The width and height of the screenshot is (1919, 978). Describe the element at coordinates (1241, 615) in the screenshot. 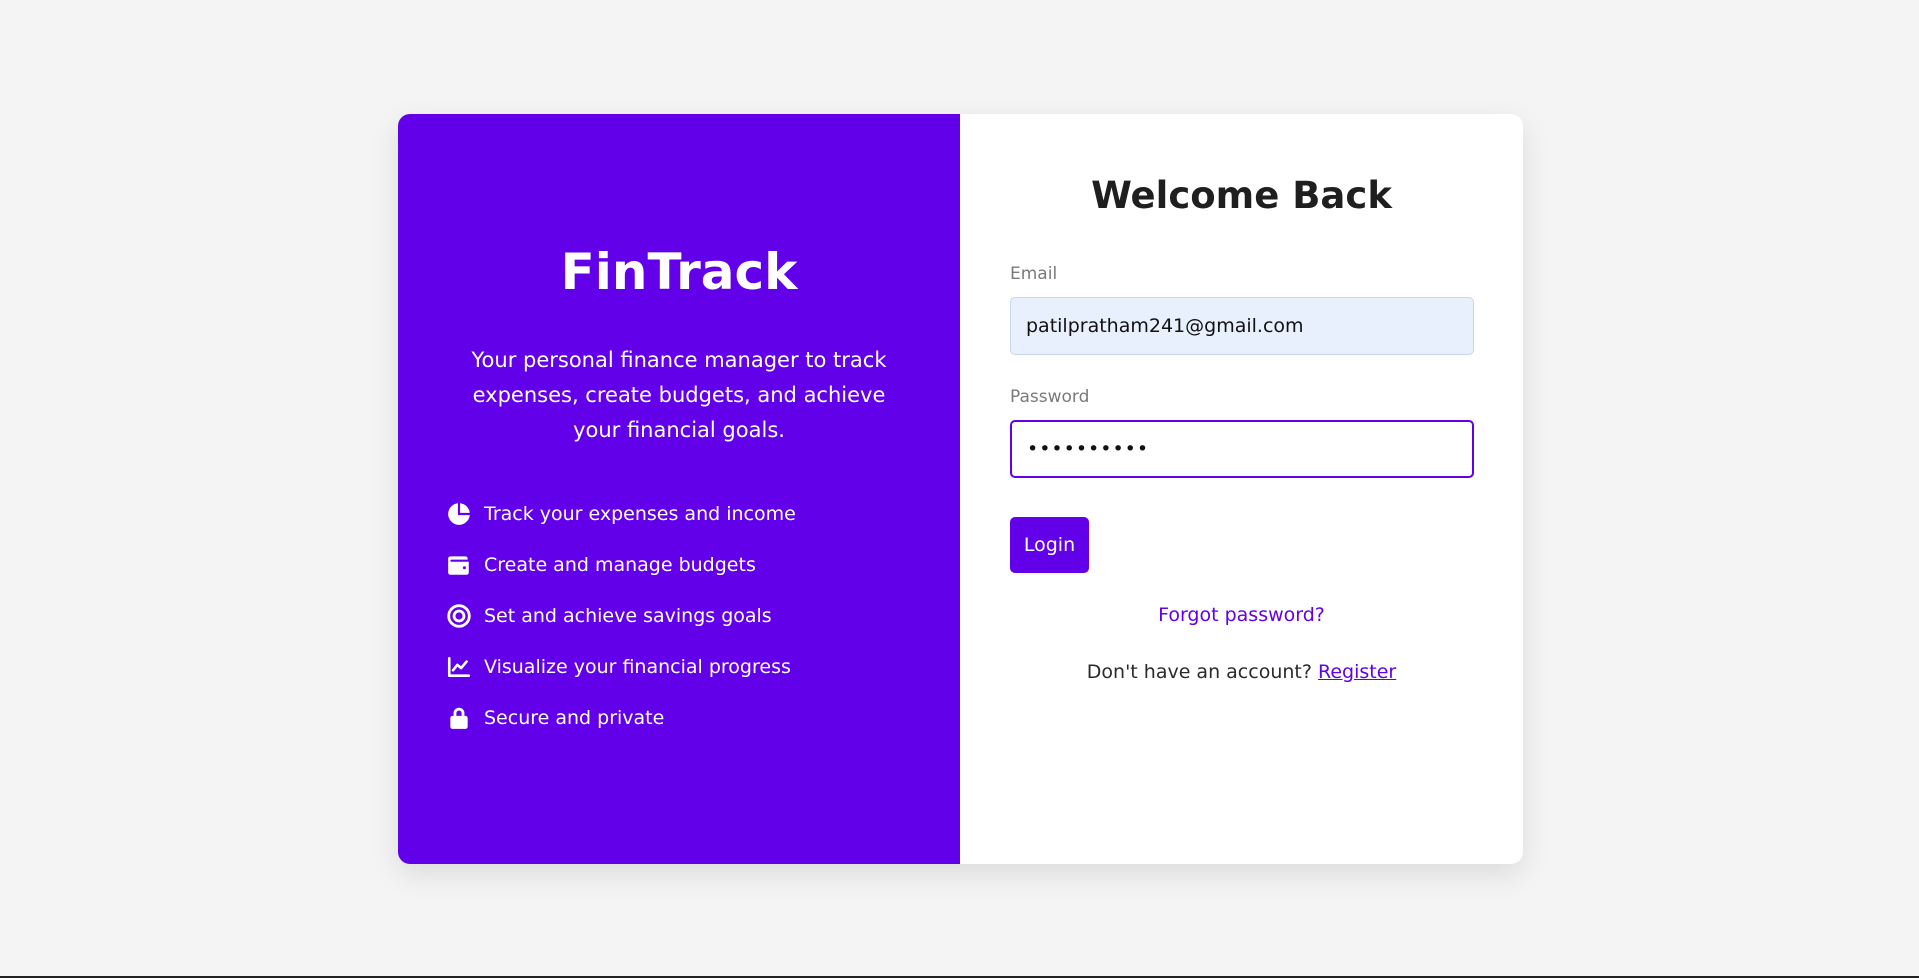

I see `forgot-password-link: Forgot password?` at that location.